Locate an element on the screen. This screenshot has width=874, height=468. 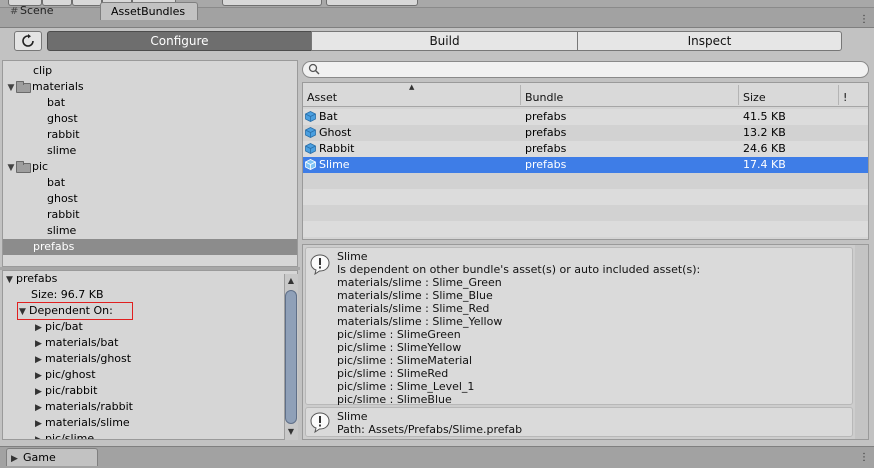
column-header-bundle: Bundle is located at coordinates (544, 97).